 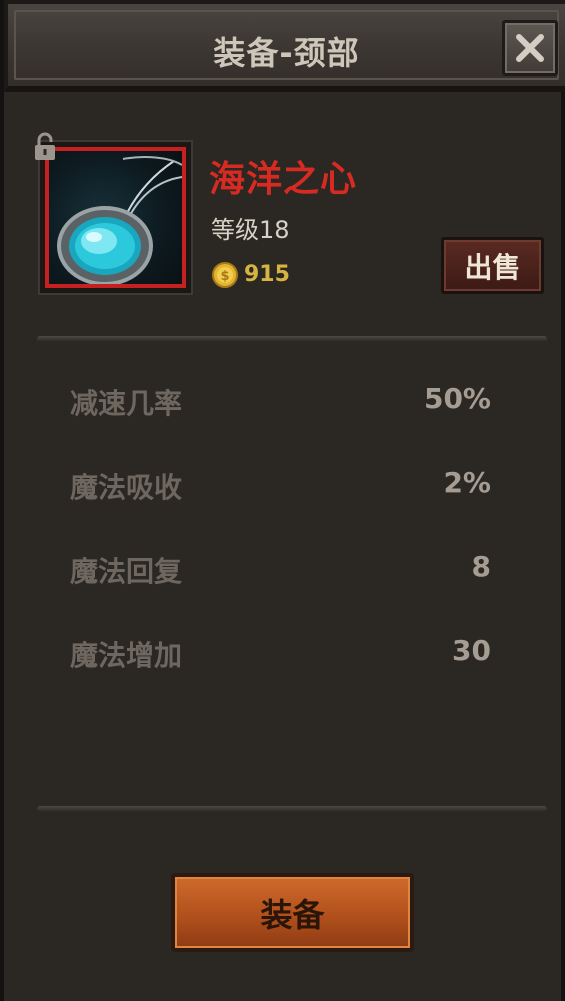 I want to click on item-slot, so click(x=115, y=217).